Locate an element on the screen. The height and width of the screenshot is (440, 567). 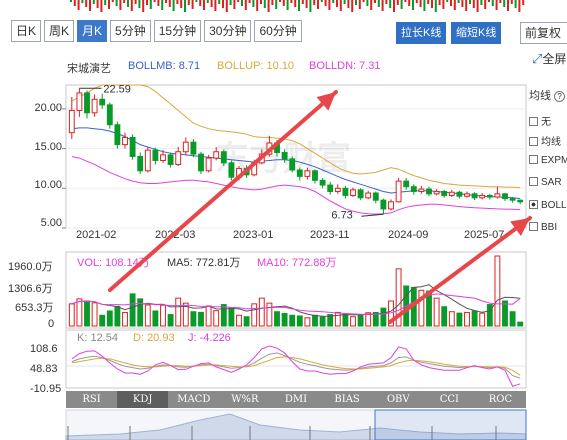
annotation-arrow-lower-shaft is located at coordinates (460, 270).